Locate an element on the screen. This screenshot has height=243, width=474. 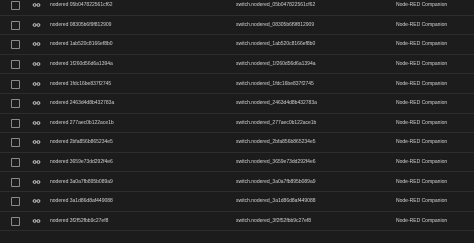
device-id-cell: nodered 3f2f52fbb9c27ef8 is located at coordinates (79, 220).